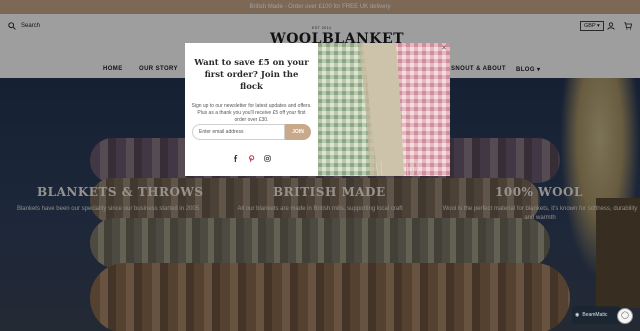 This screenshot has height=331, width=640. I want to click on widget-label: BeamMatic, so click(595, 315).